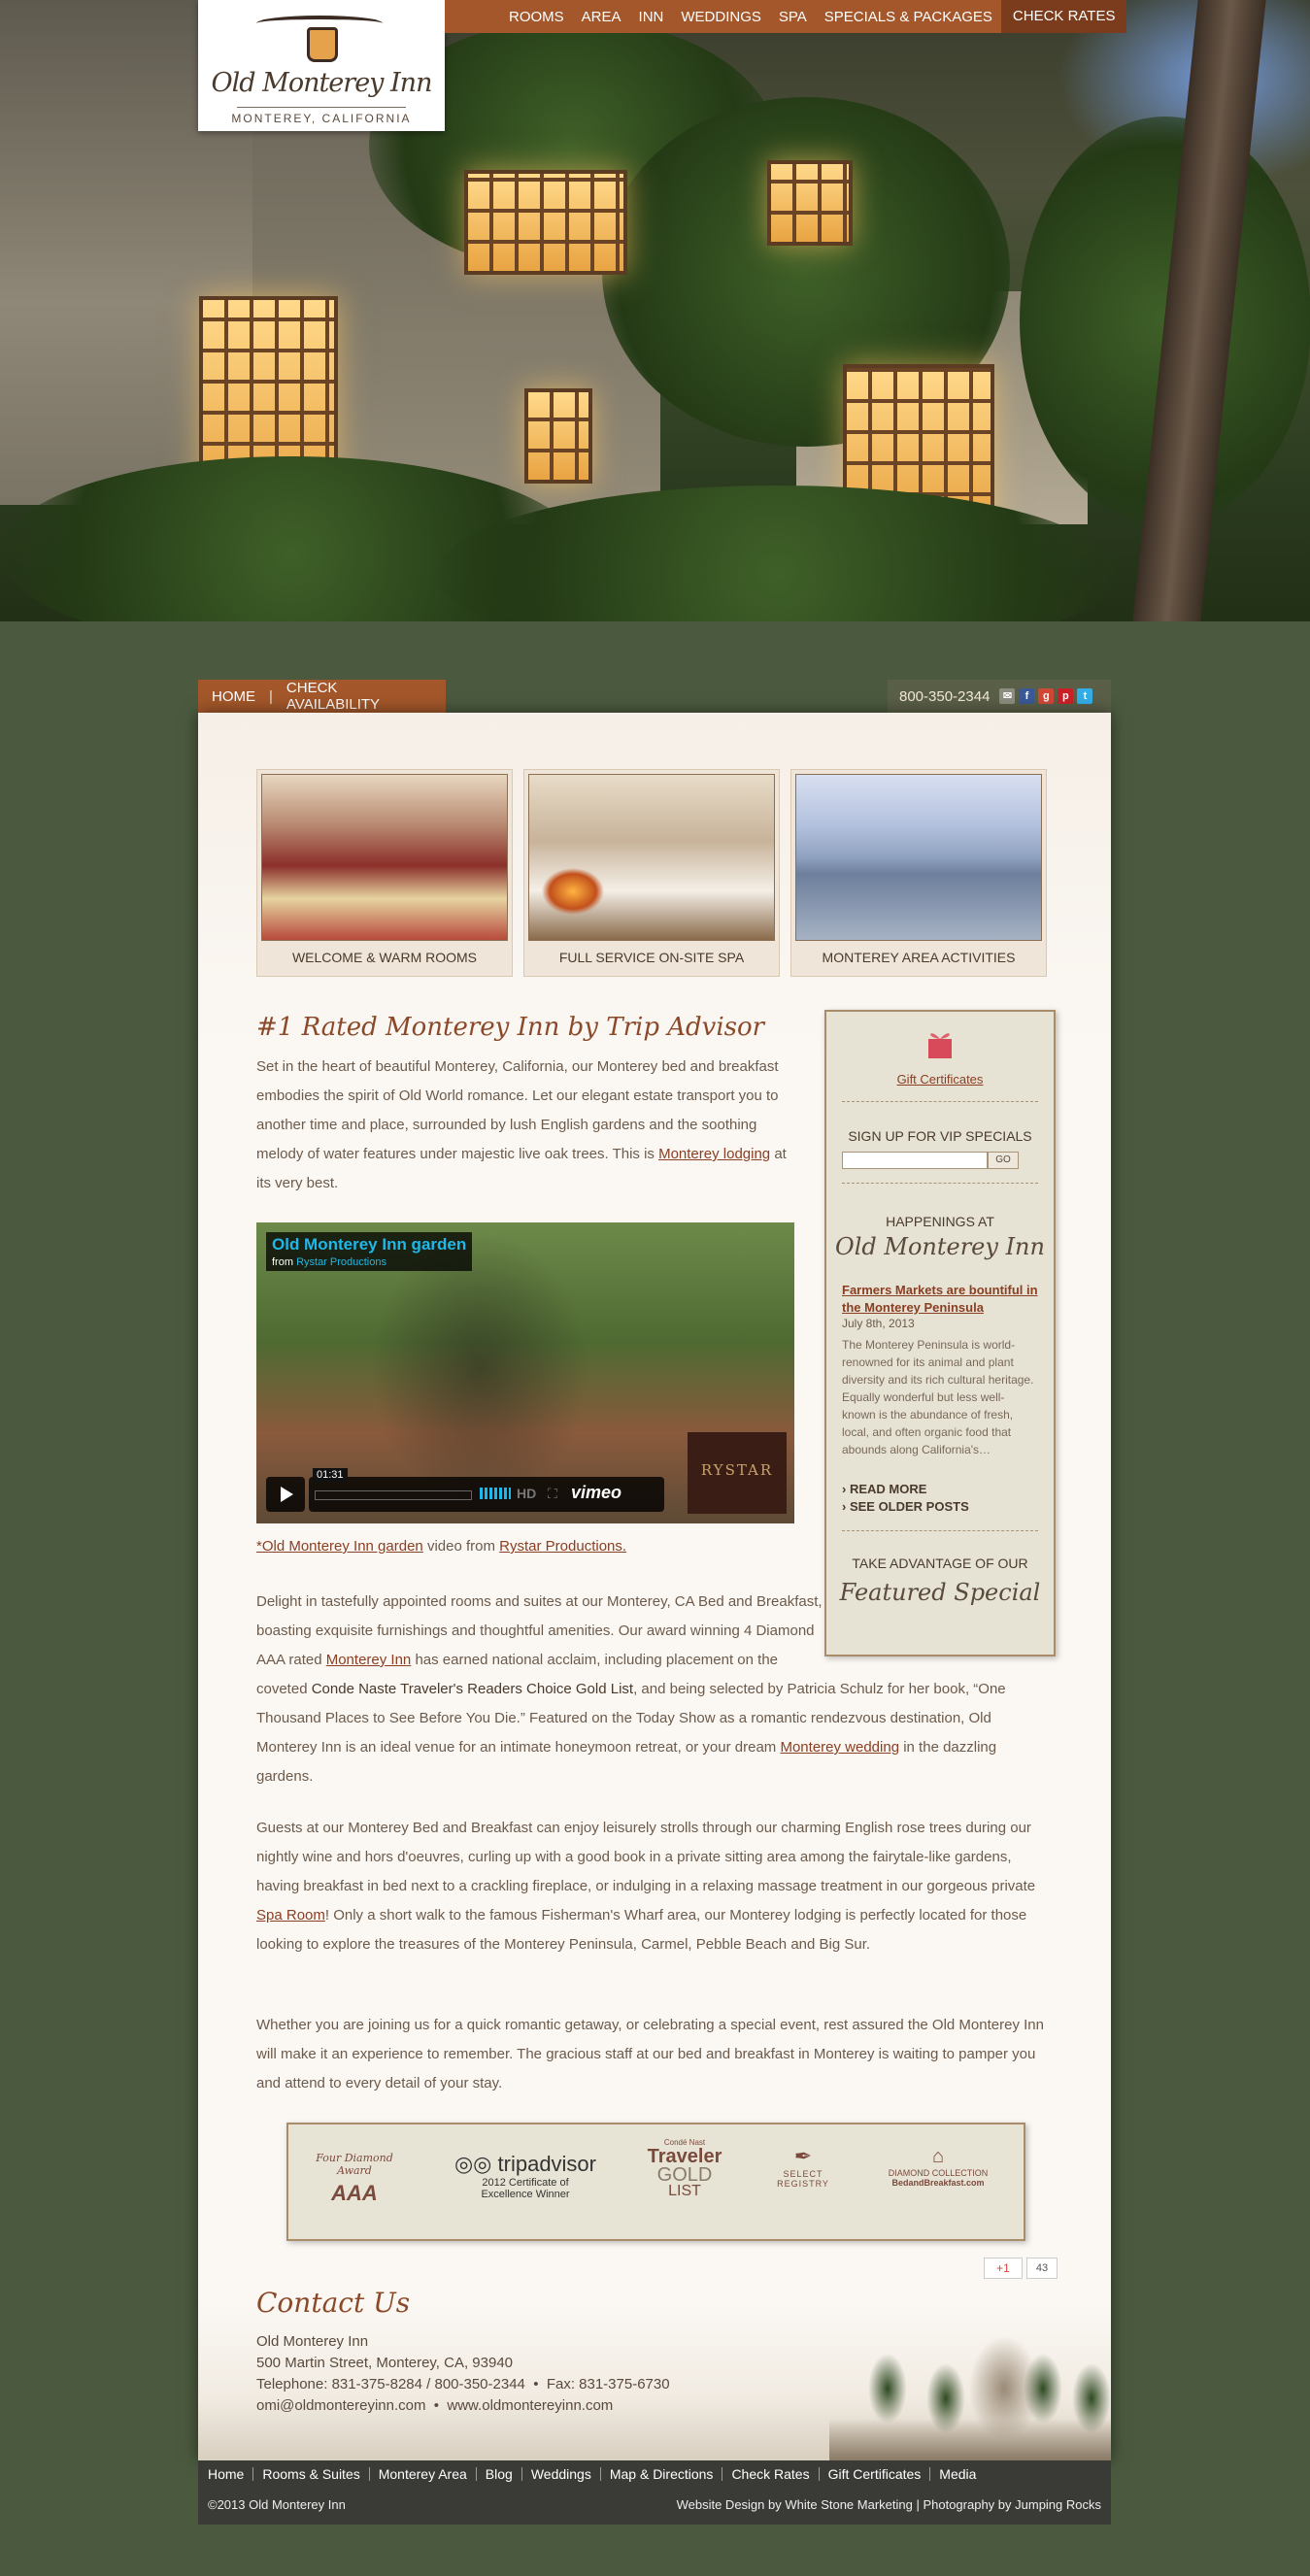  Describe the element at coordinates (1003, 2268) in the screenshot. I see `google-plus-button: +1` at that location.